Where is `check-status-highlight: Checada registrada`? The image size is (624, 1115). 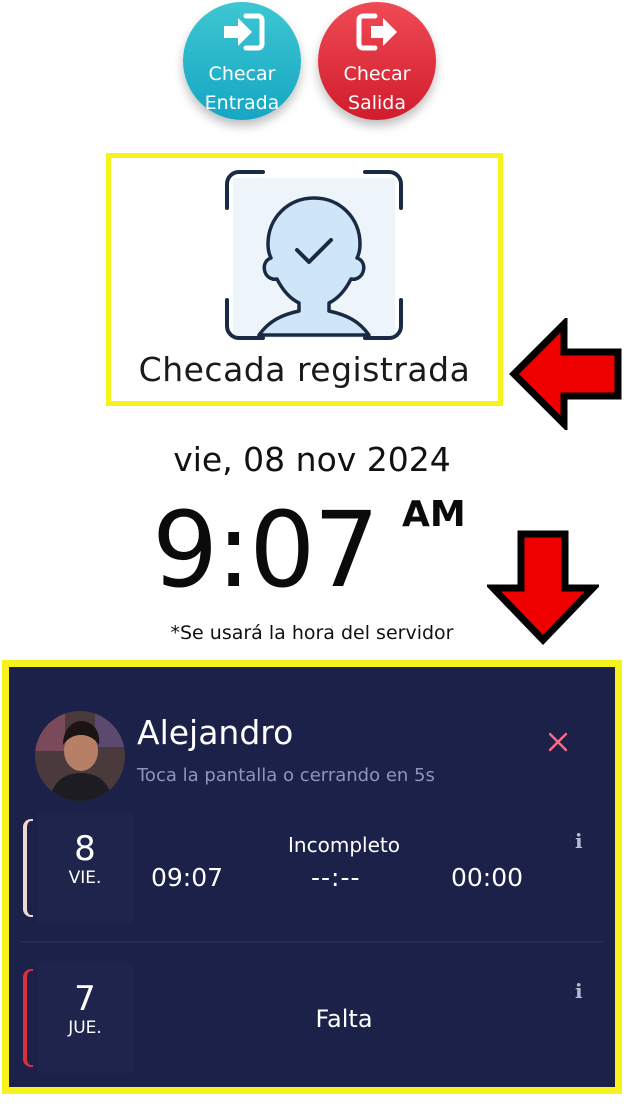 check-status-highlight: Checada registrada is located at coordinates (304, 279).